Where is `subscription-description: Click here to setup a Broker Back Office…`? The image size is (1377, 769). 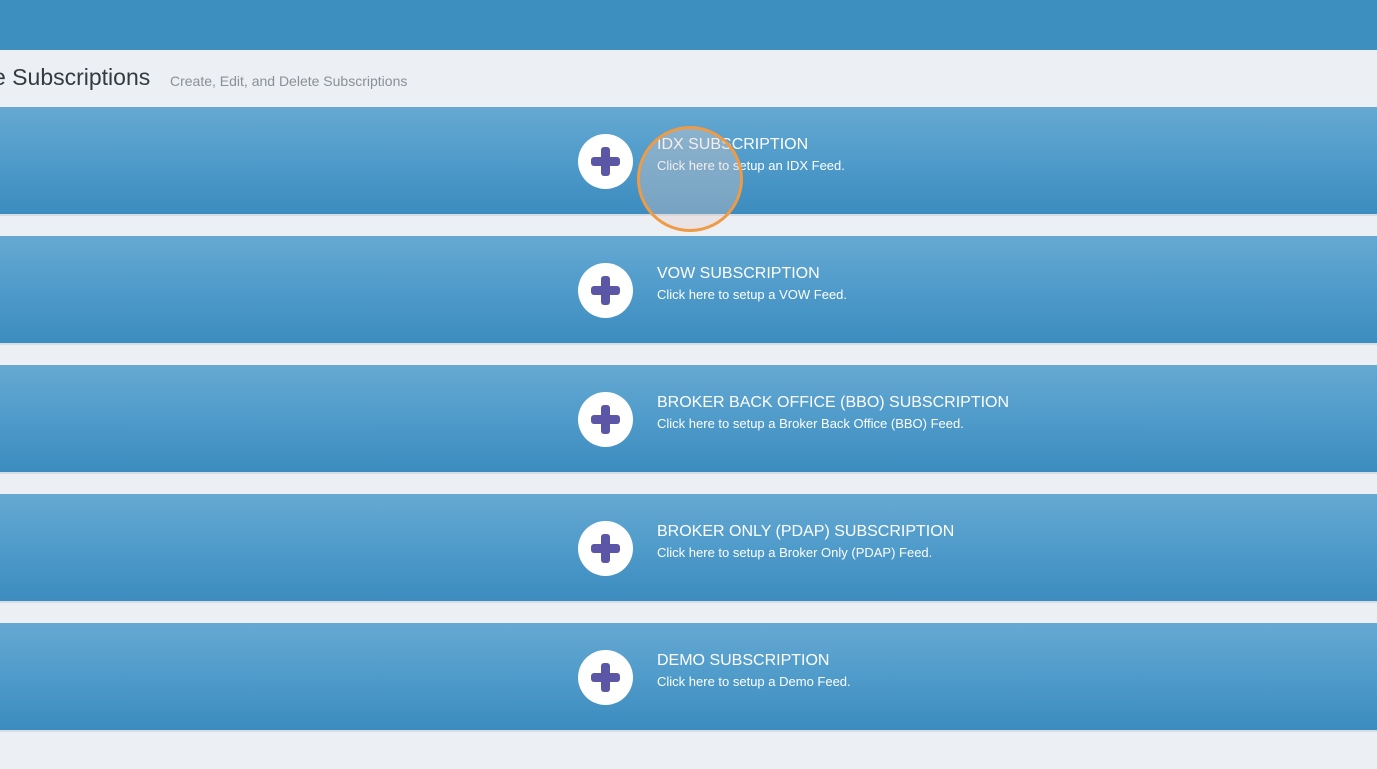
subscription-description: Click here to setup a Broker Back Office… is located at coordinates (810, 423).